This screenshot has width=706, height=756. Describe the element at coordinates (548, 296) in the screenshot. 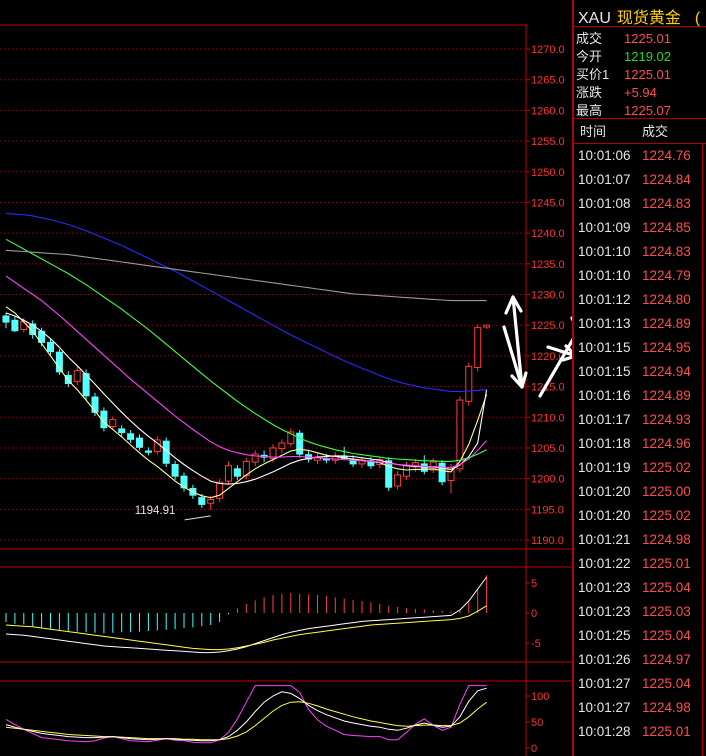

I see `price-tick-label: 1230.0` at that location.